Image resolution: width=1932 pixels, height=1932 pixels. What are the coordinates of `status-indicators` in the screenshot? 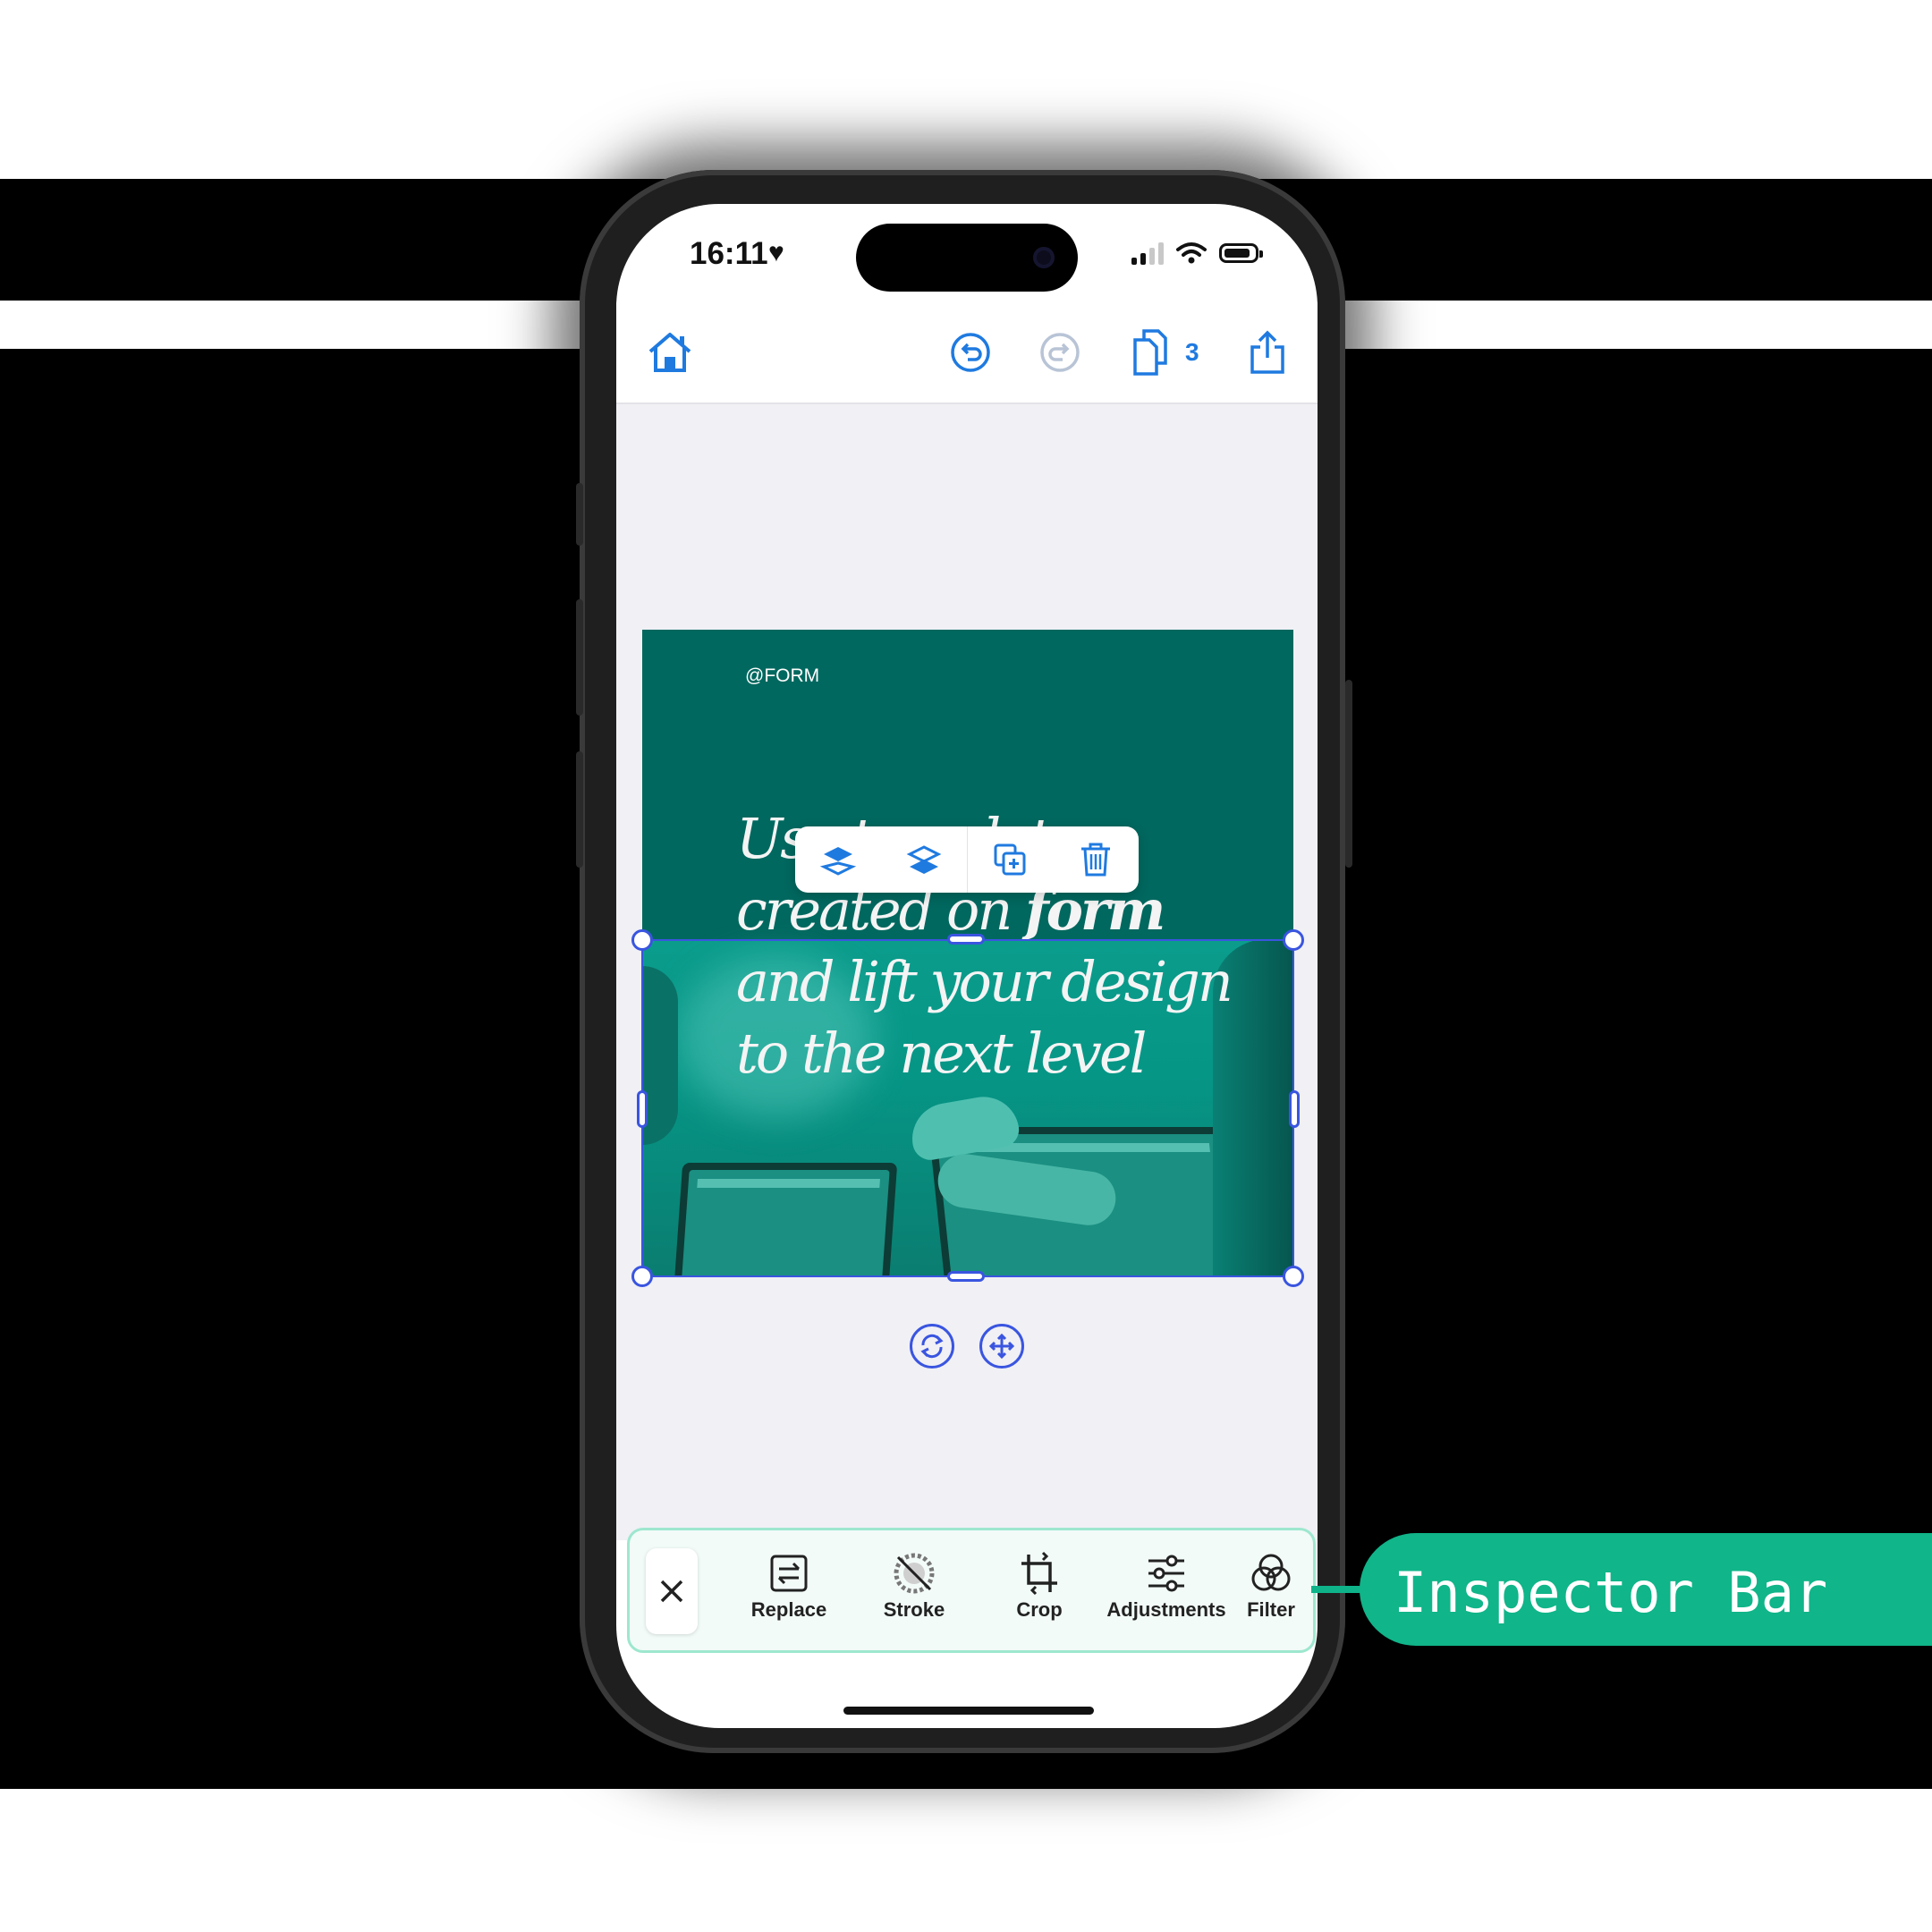 It's located at (1197, 253).